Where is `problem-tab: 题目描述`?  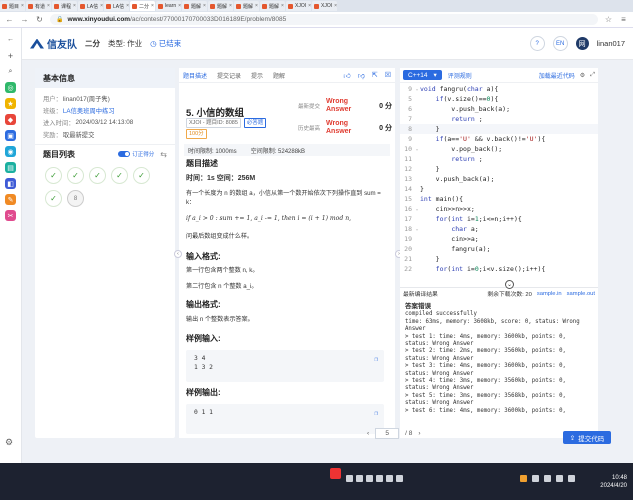
problem-tab: 题目描述 is located at coordinates (195, 75).